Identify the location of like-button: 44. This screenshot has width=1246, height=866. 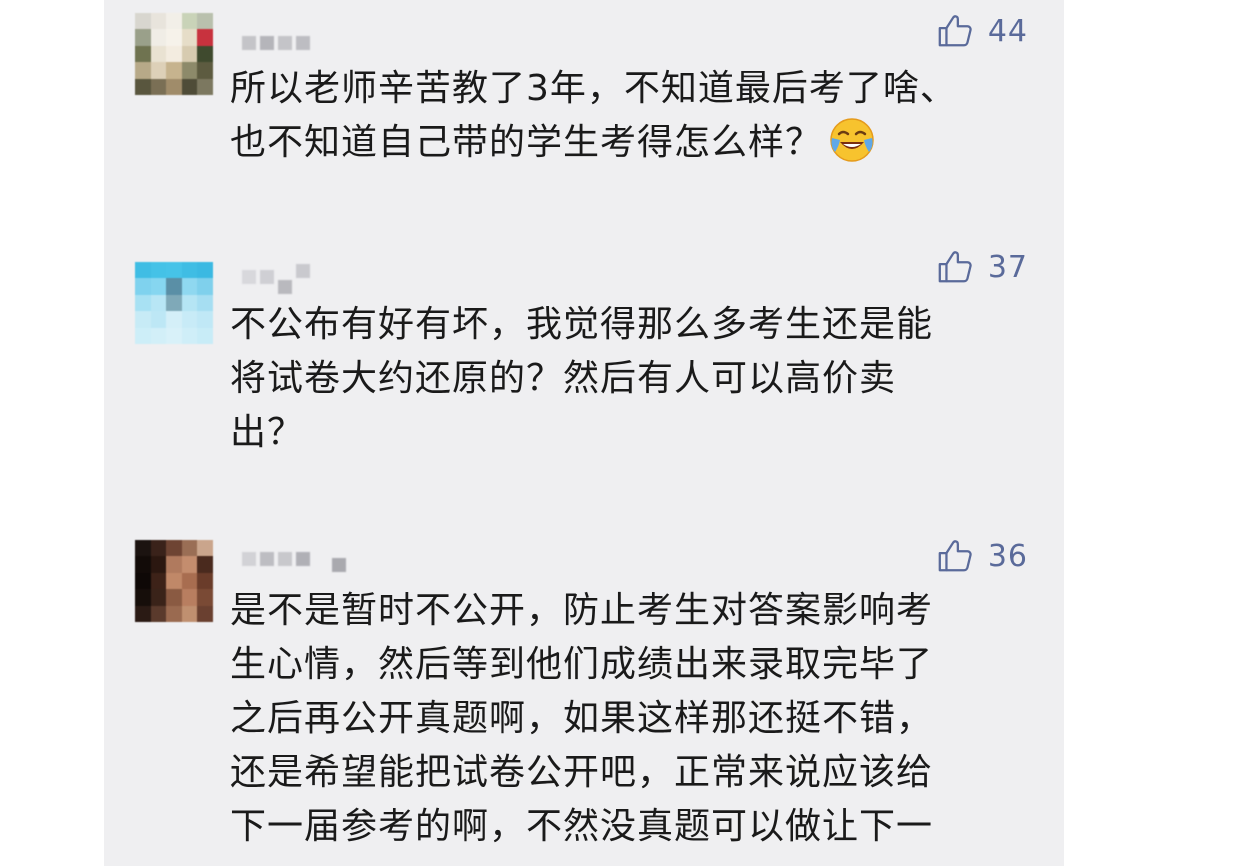
(982, 31).